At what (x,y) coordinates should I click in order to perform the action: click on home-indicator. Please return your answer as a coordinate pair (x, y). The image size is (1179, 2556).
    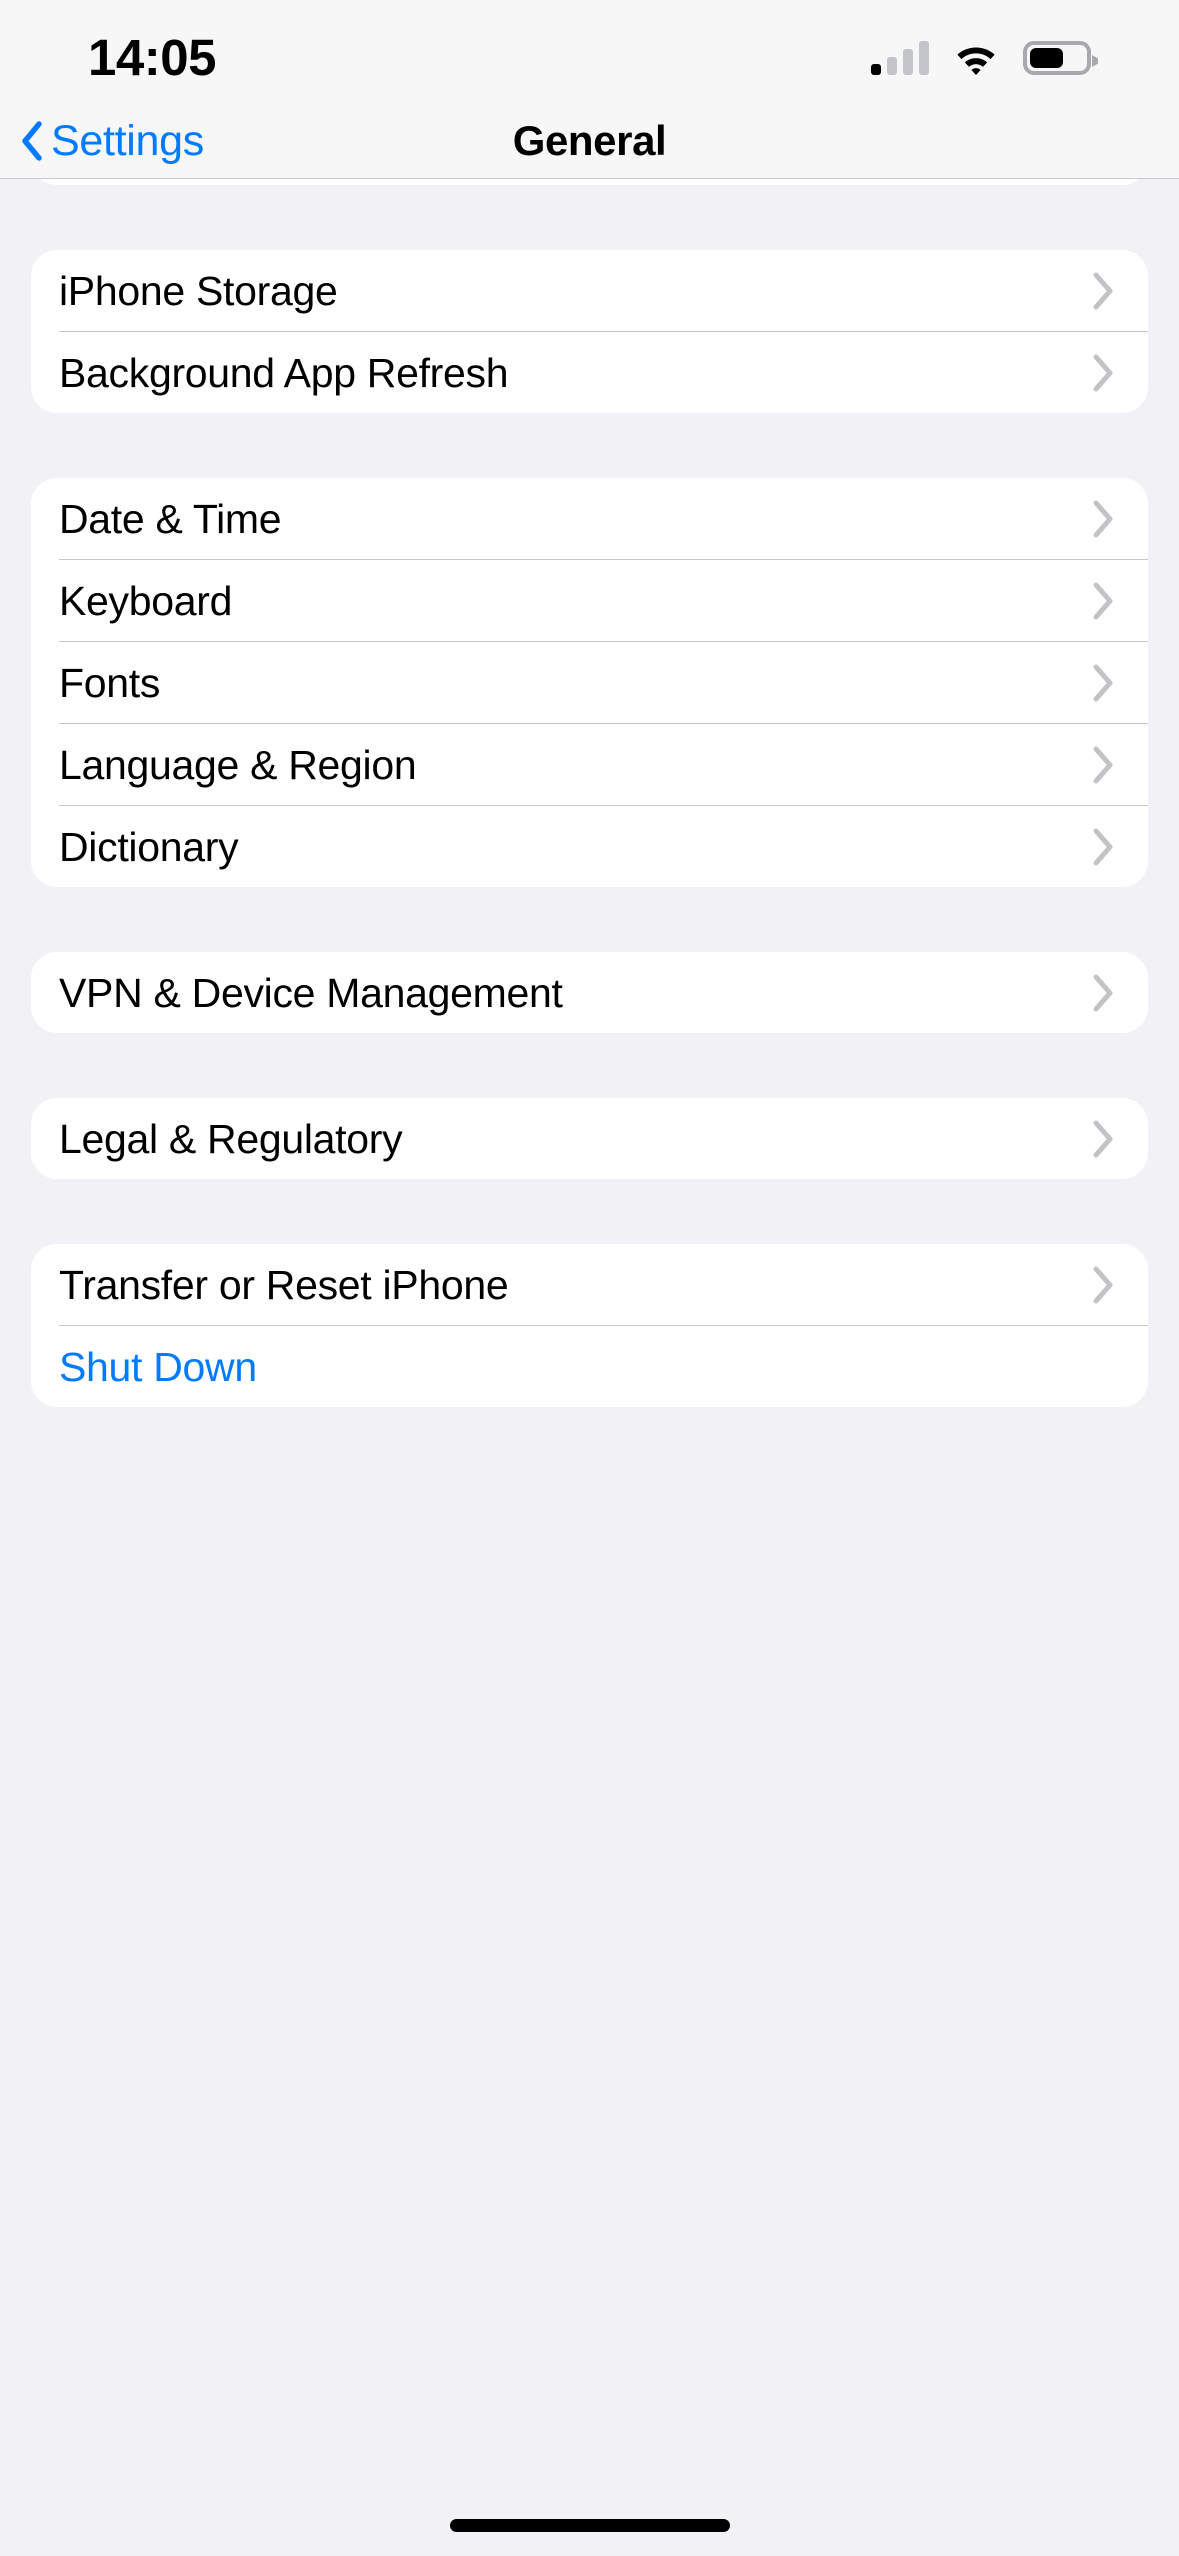
    Looking at the image, I should click on (589, 2525).